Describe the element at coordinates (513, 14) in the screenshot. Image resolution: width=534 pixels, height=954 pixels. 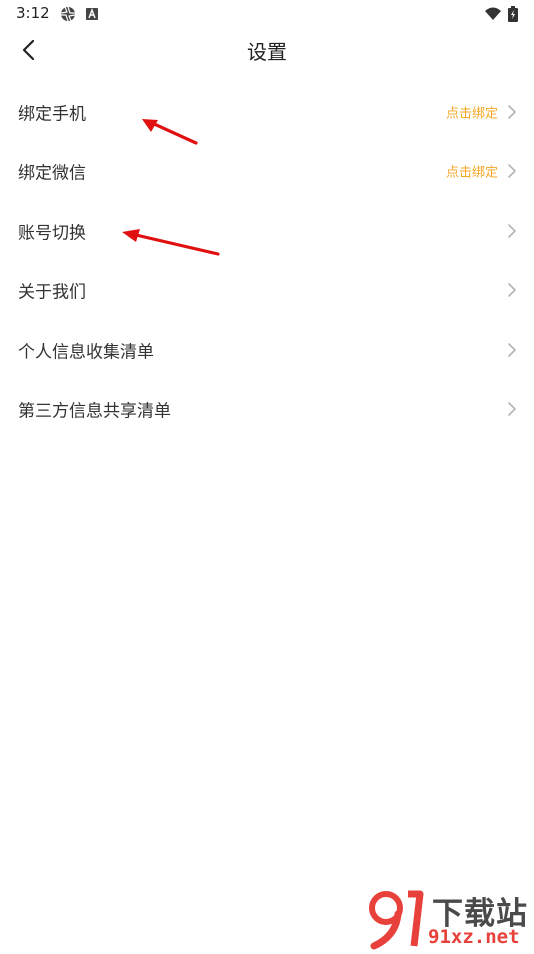
I see `battery-charging-icon` at that location.